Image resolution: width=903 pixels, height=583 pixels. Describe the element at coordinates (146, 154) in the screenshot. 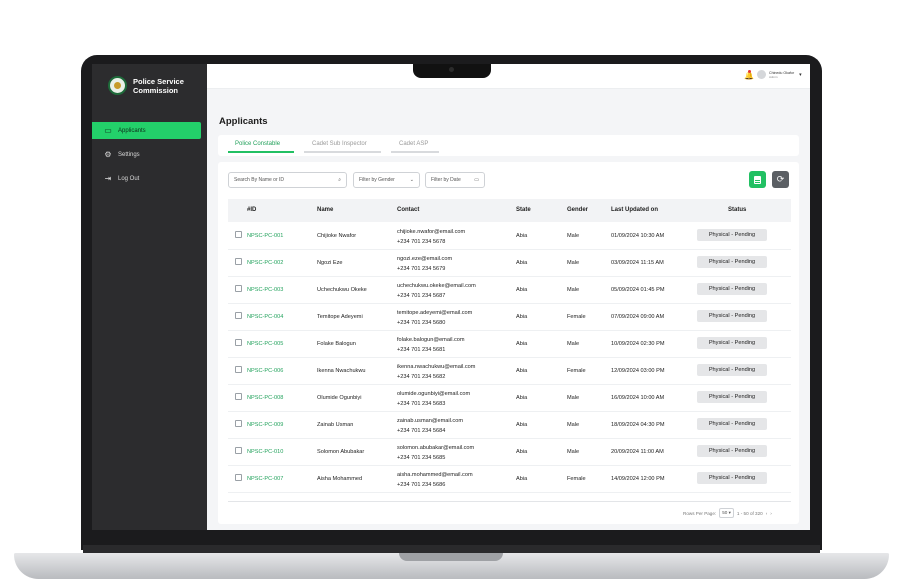

I see `sidebar-item-settings: ⚙ Settings` at that location.